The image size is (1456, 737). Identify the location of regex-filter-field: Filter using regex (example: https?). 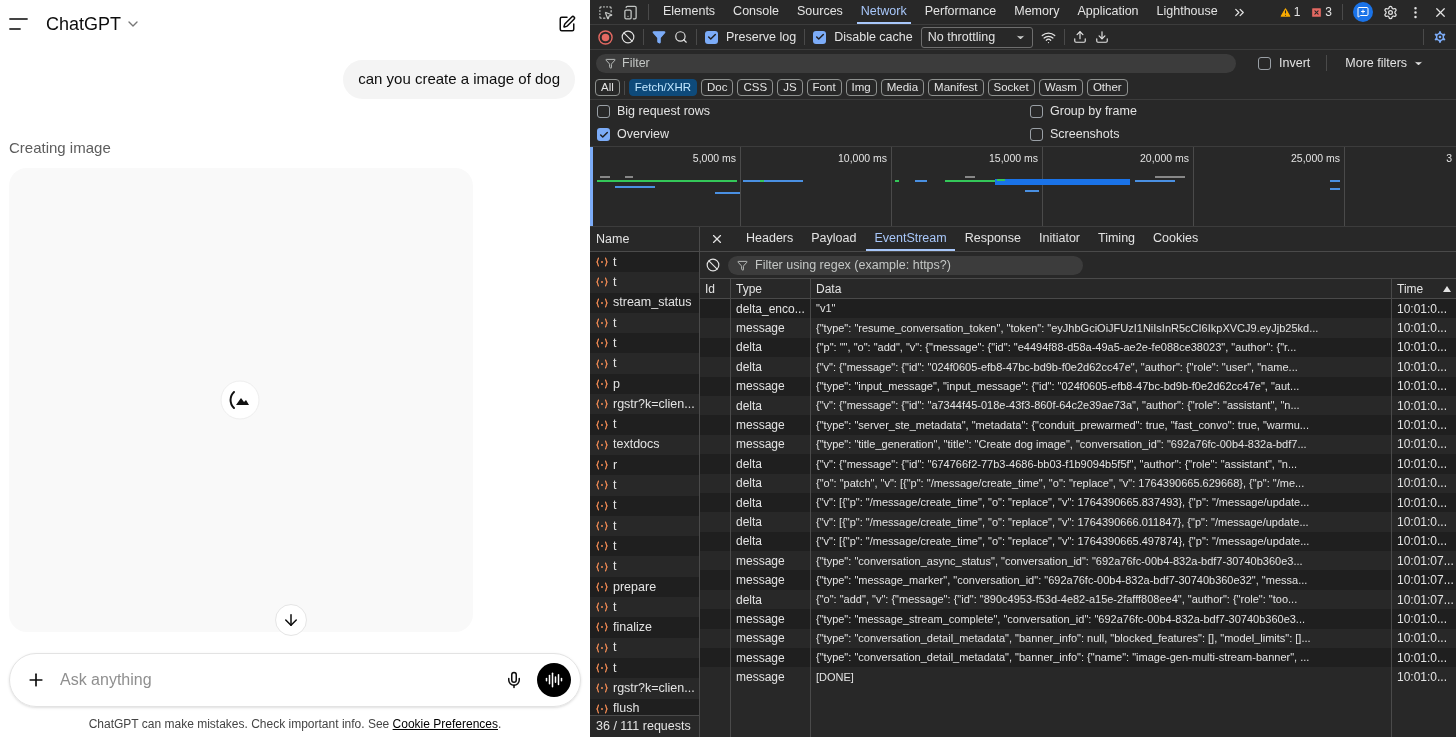
(905, 265).